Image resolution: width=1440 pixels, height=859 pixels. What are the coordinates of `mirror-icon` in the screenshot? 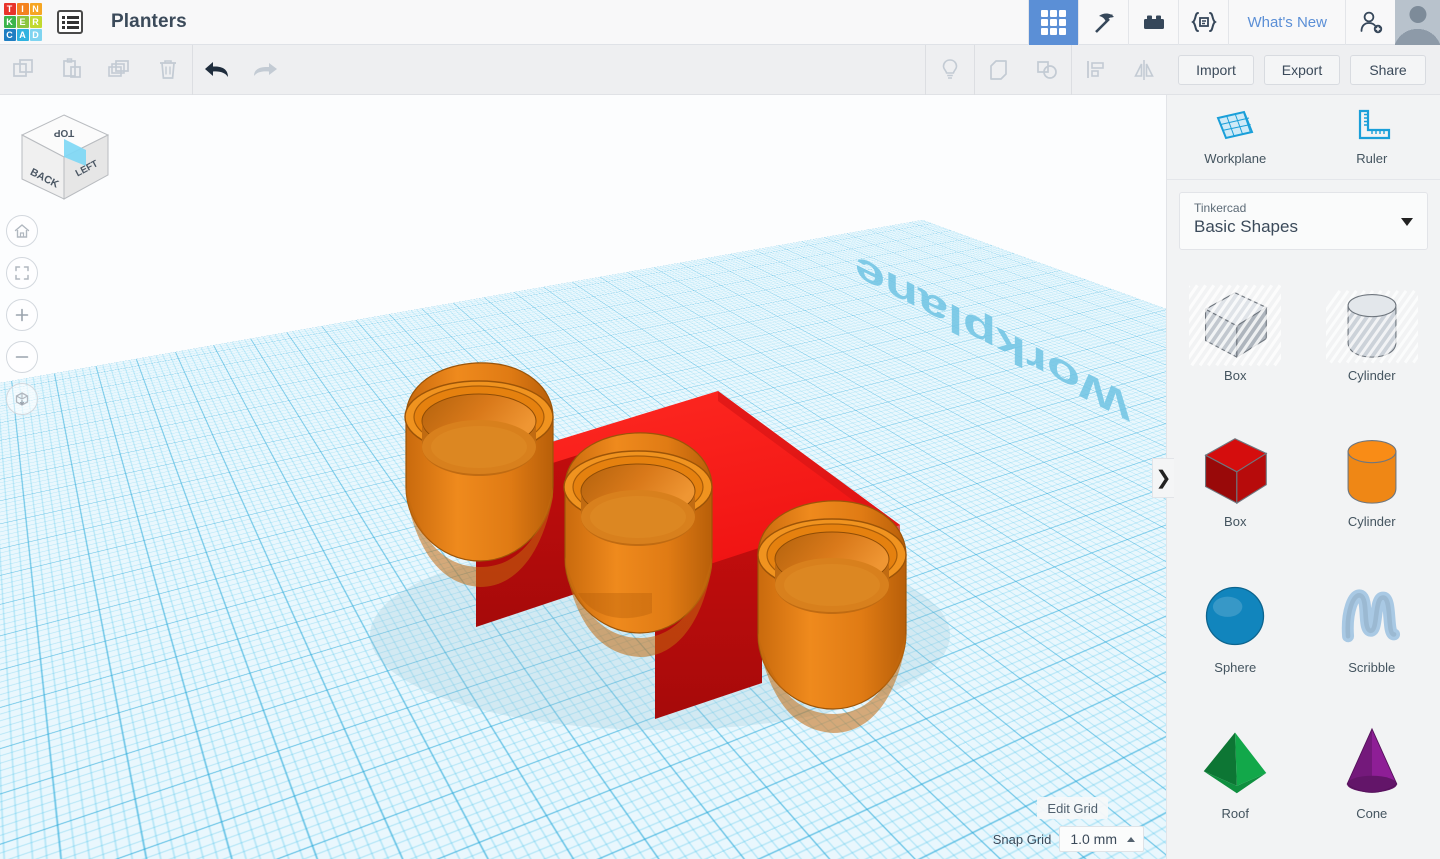 It's located at (1144, 69).